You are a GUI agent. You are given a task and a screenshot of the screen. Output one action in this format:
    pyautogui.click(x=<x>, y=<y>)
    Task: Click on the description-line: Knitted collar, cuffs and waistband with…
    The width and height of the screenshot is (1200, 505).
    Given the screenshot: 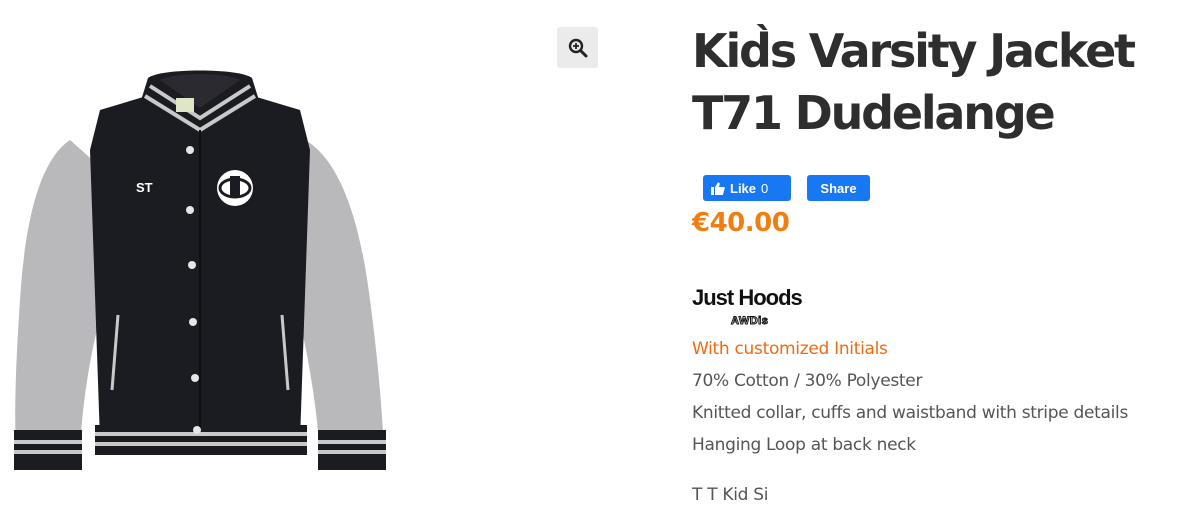 What is the action you would take?
    pyautogui.click(x=910, y=413)
    